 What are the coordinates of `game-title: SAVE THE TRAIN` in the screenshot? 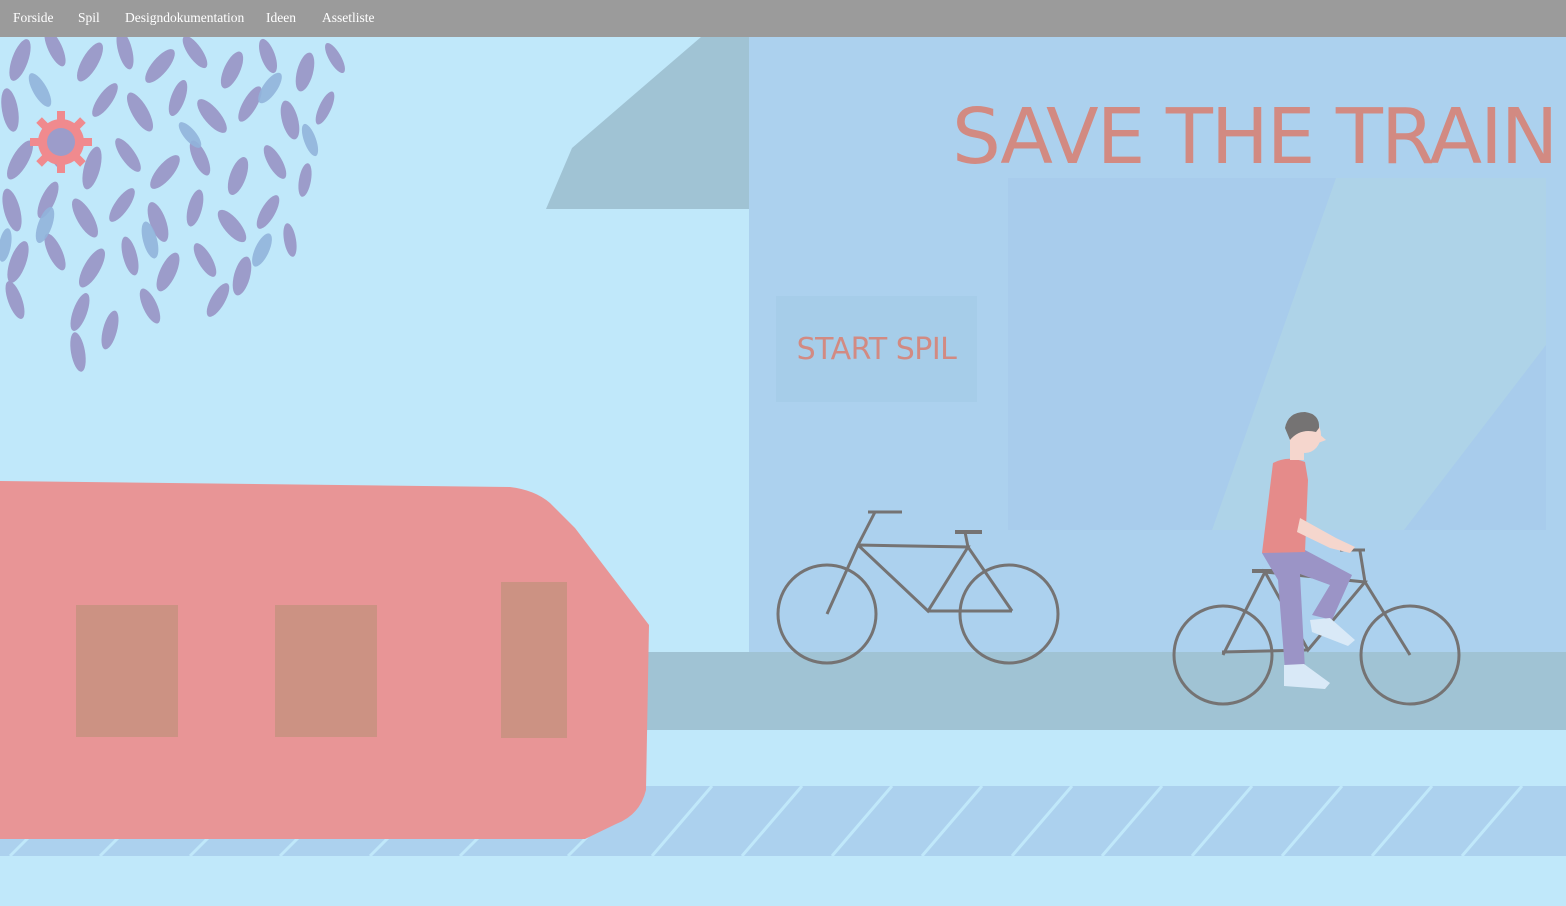 It's located at (1255, 137).